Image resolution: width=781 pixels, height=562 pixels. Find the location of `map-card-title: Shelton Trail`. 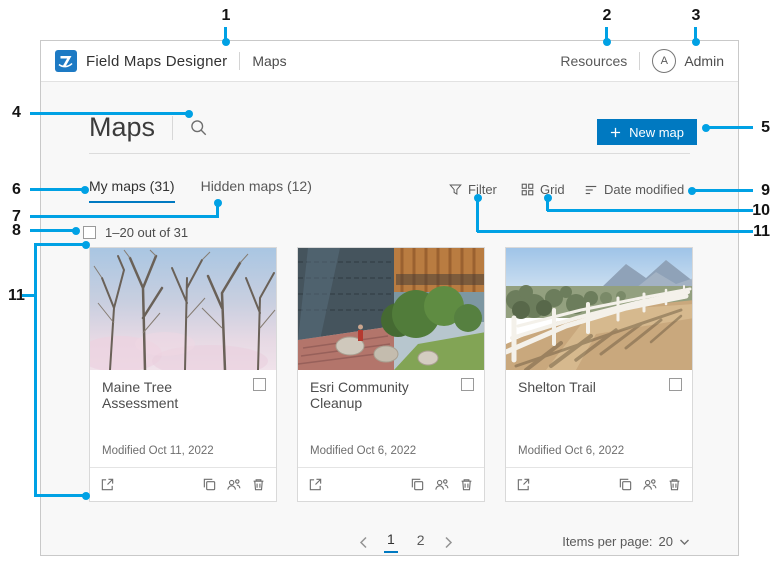

map-card-title: Shelton Trail is located at coordinates (588, 387).